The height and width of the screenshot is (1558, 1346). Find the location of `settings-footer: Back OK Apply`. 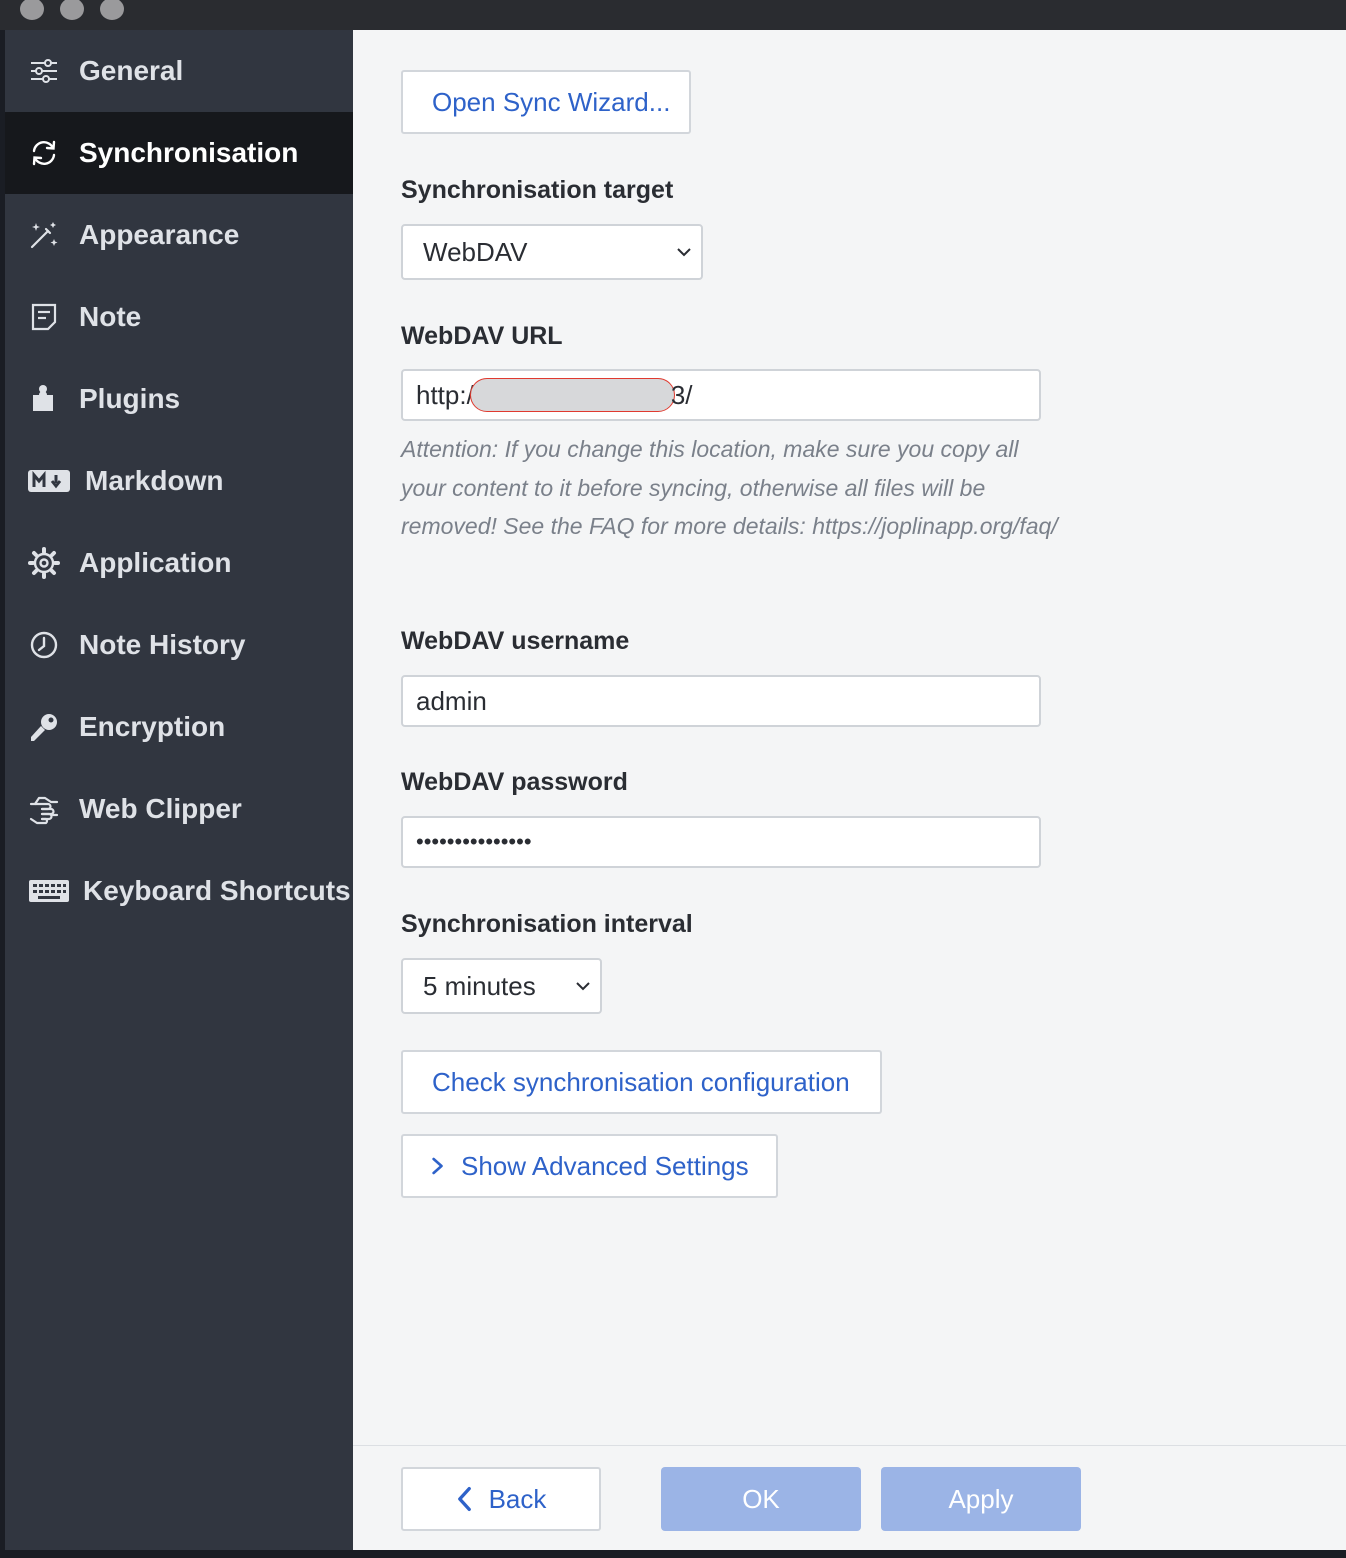

settings-footer: Back OK Apply is located at coordinates (849, 1497).